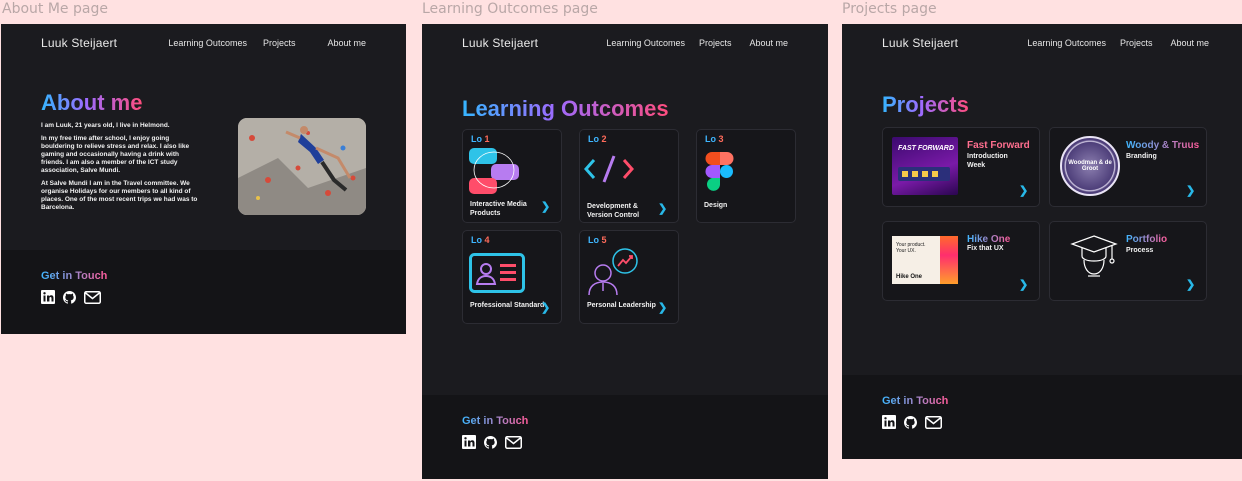  What do you see at coordinates (925, 104) in the screenshot?
I see `page-title: Projects` at bounding box center [925, 104].